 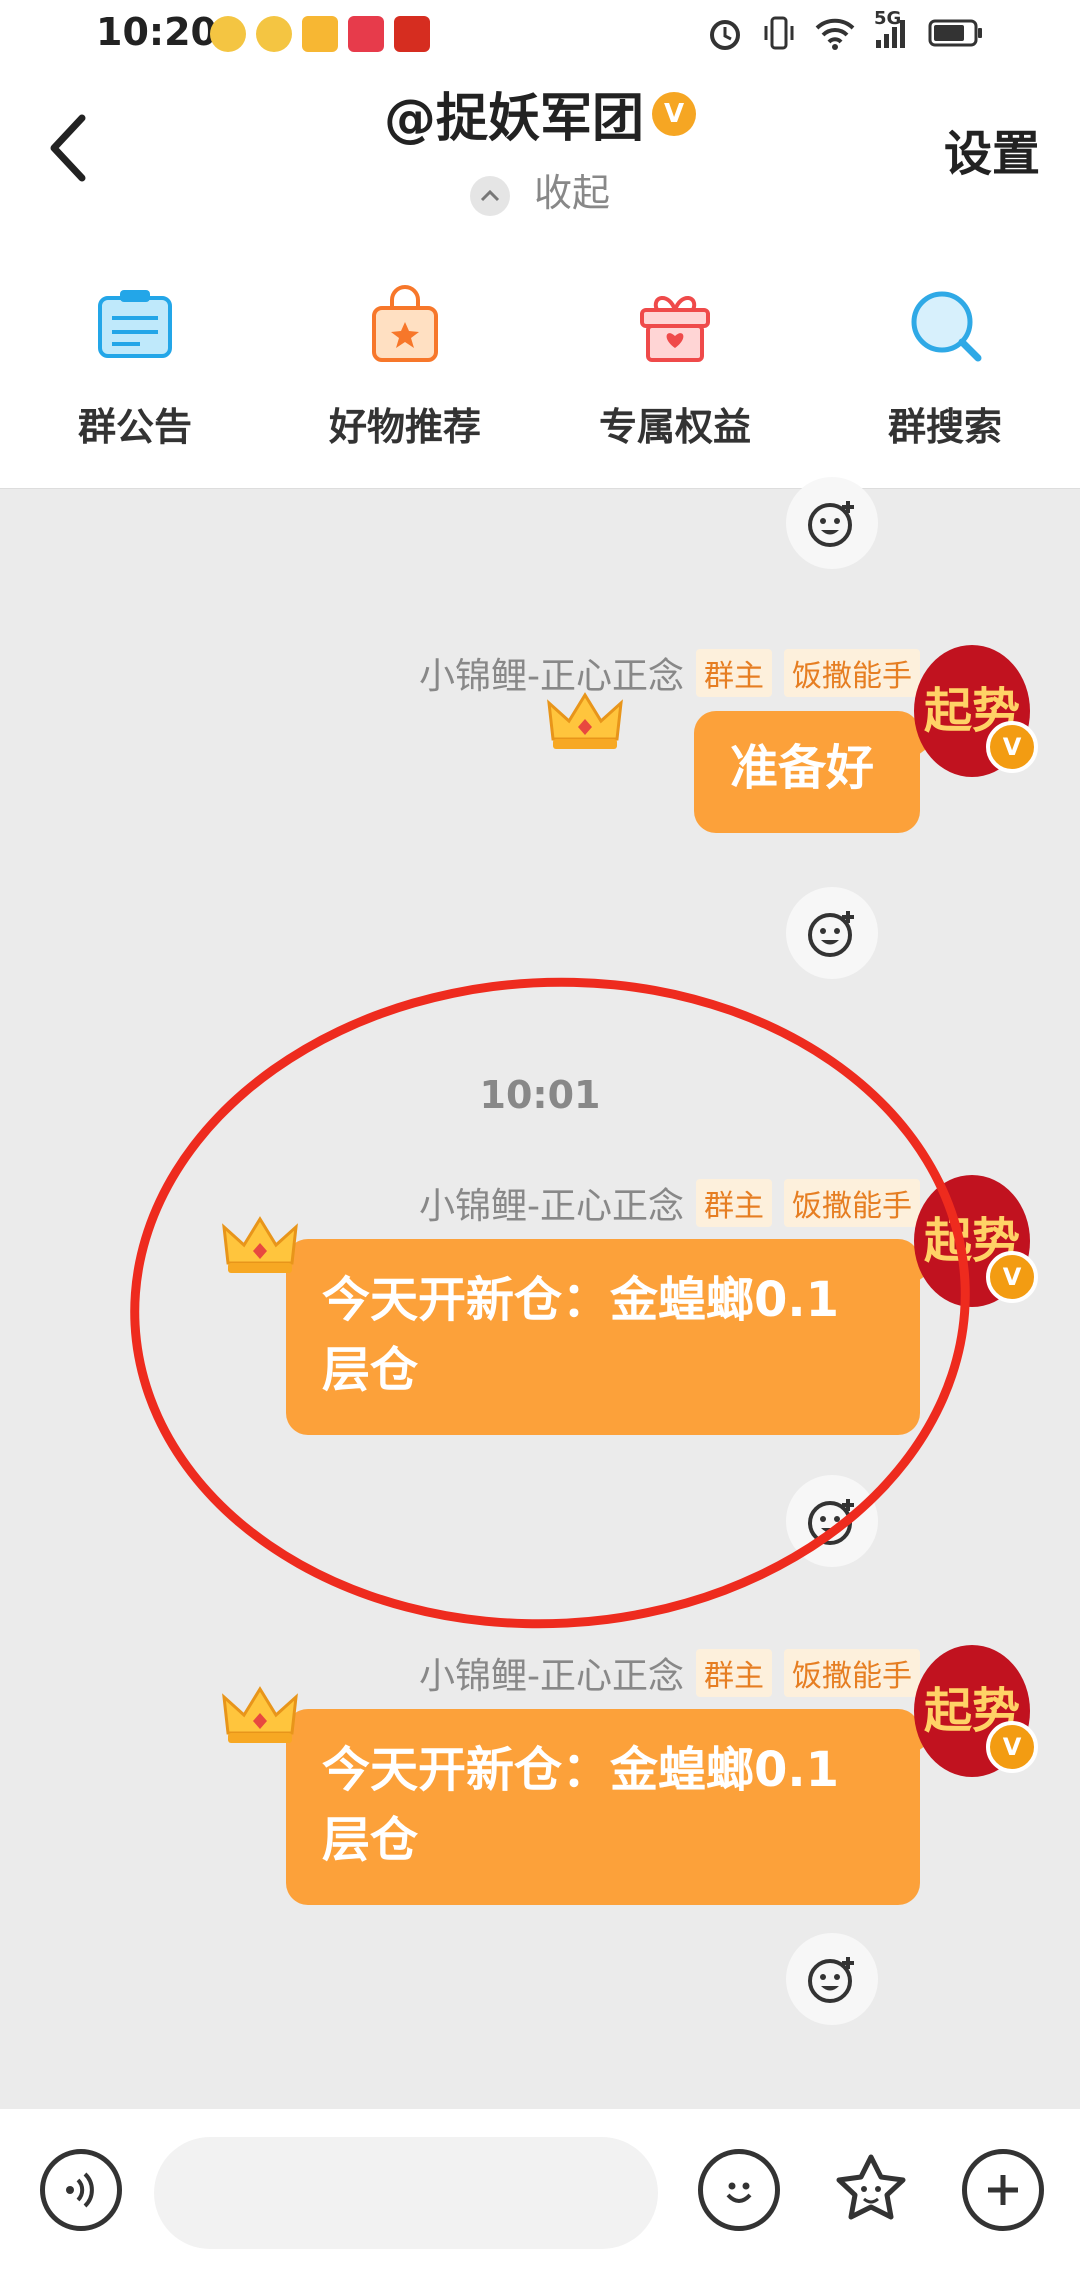 What do you see at coordinates (551, 1676) in the screenshot?
I see `sender-name: 小锦鲤-正心正念` at bounding box center [551, 1676].